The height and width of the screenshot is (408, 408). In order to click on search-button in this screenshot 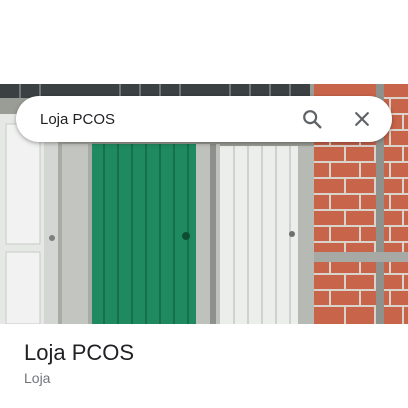, I will do `click(312, 119)`.